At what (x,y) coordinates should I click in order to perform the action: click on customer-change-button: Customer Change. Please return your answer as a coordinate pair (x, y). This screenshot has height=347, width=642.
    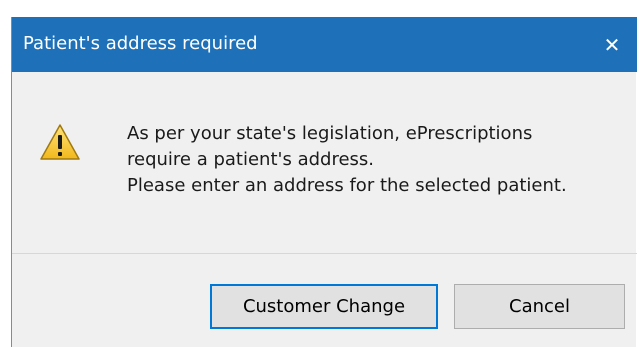
    Looking at the image, I should click on (324, 306).